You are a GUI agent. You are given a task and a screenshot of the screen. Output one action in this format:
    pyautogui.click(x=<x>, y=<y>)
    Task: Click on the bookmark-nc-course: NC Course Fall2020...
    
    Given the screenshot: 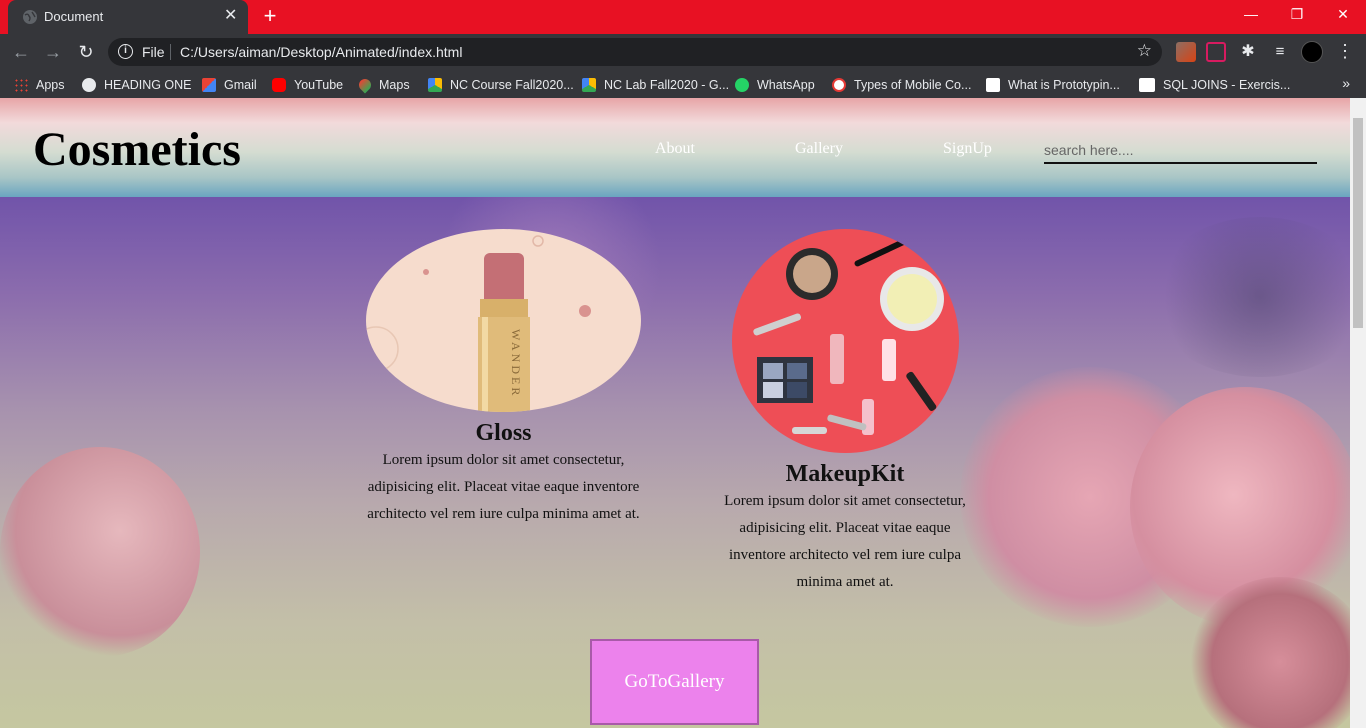 What is the action you would take?
    pyautogui.click(x=501, y=85)
    